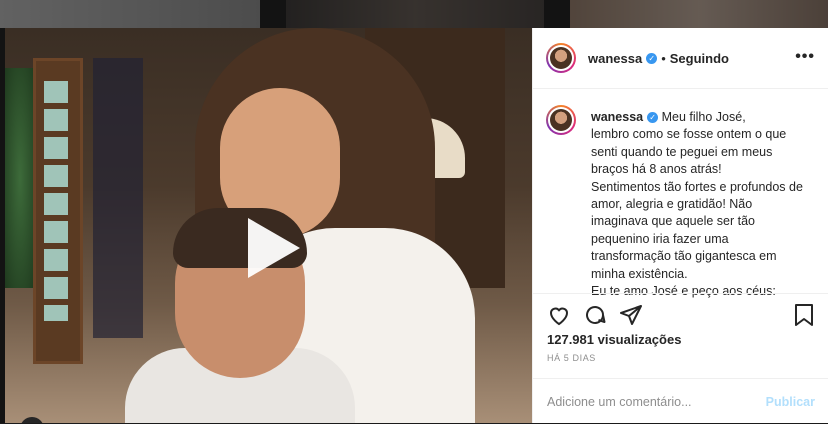 Image resolution: width=828 pixels, height=424 pixels. I want to click on view-count: 127.981 visualizações, so click(614, 339).